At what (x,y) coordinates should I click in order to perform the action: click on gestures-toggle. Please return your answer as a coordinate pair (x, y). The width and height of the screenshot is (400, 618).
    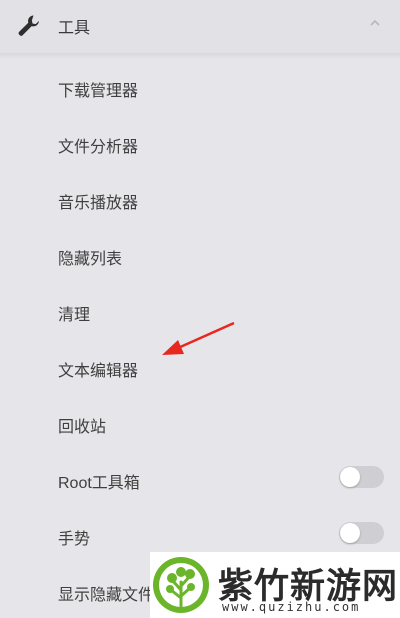
    Looking at the image, I should click on (361, 533).